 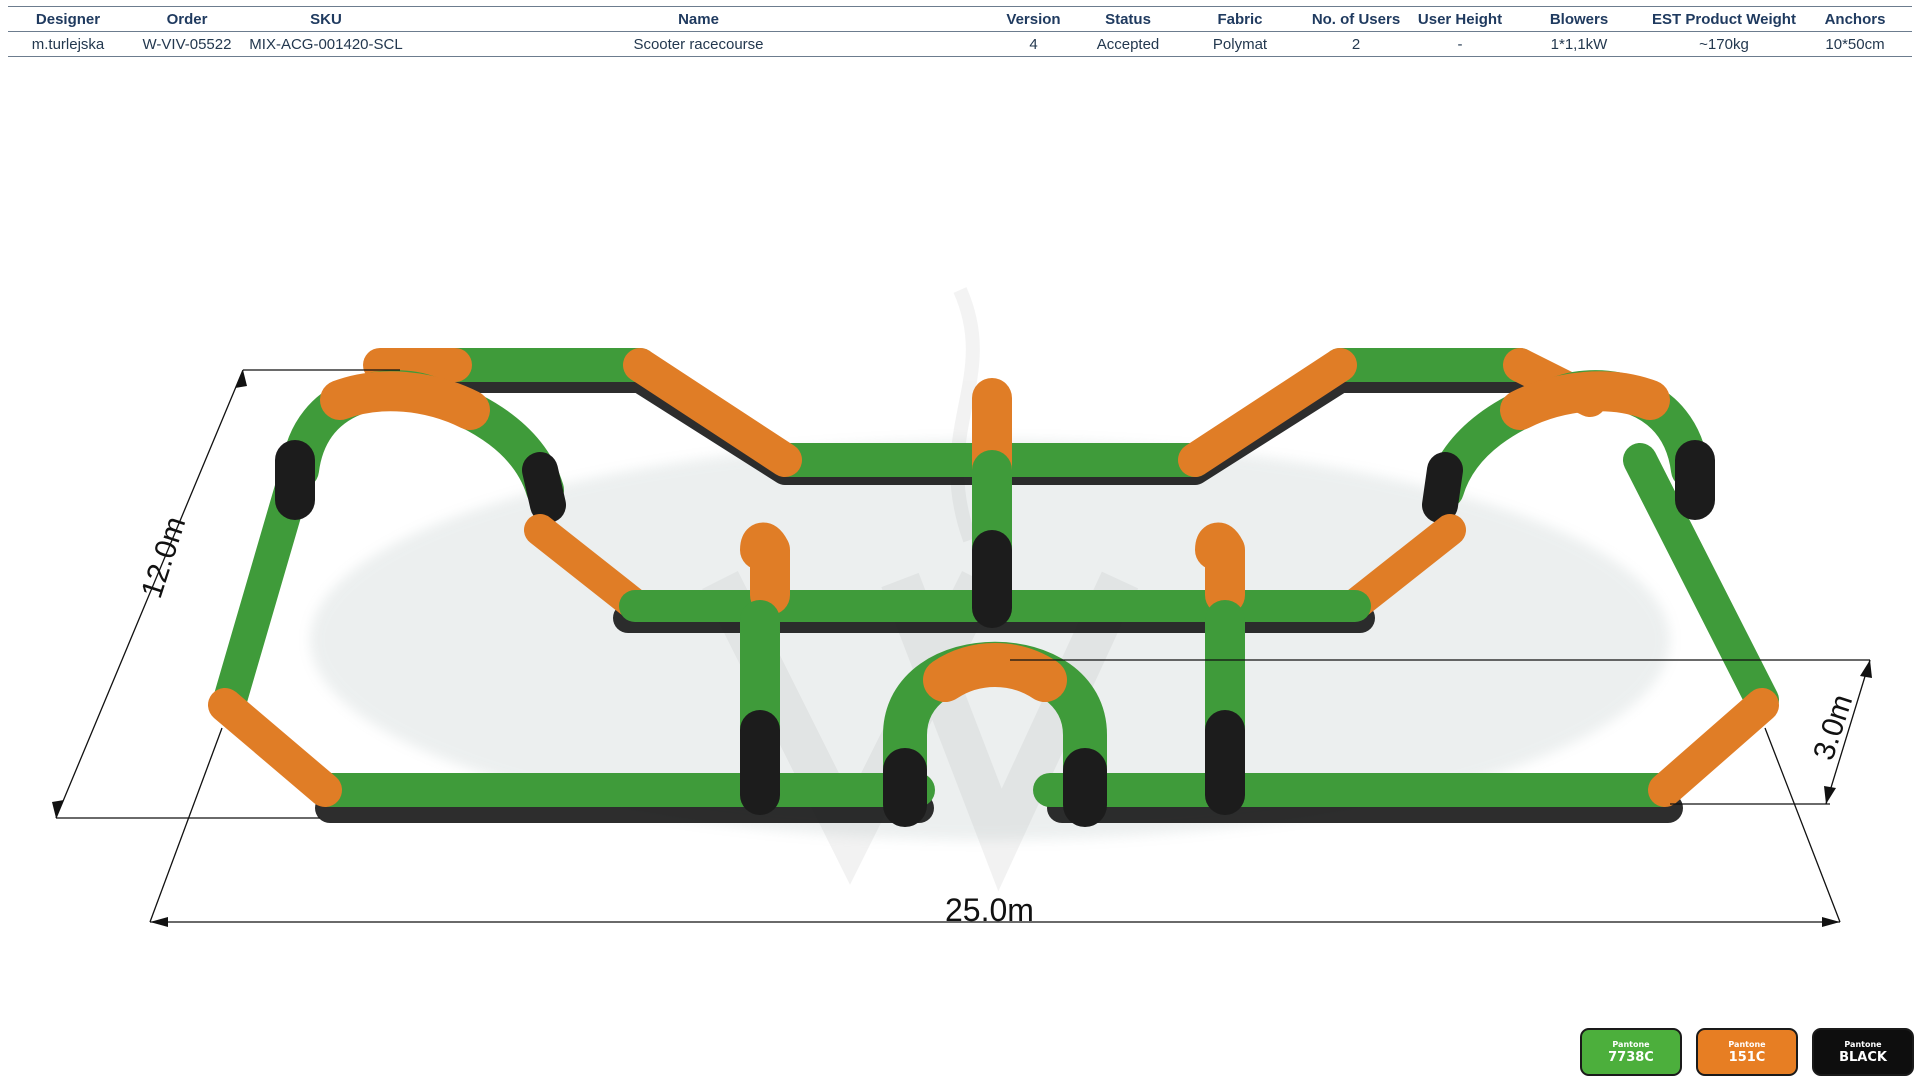 I want to click on pantone-orange-swatch: Pantone 151C, so click(x=1747, y=1052).